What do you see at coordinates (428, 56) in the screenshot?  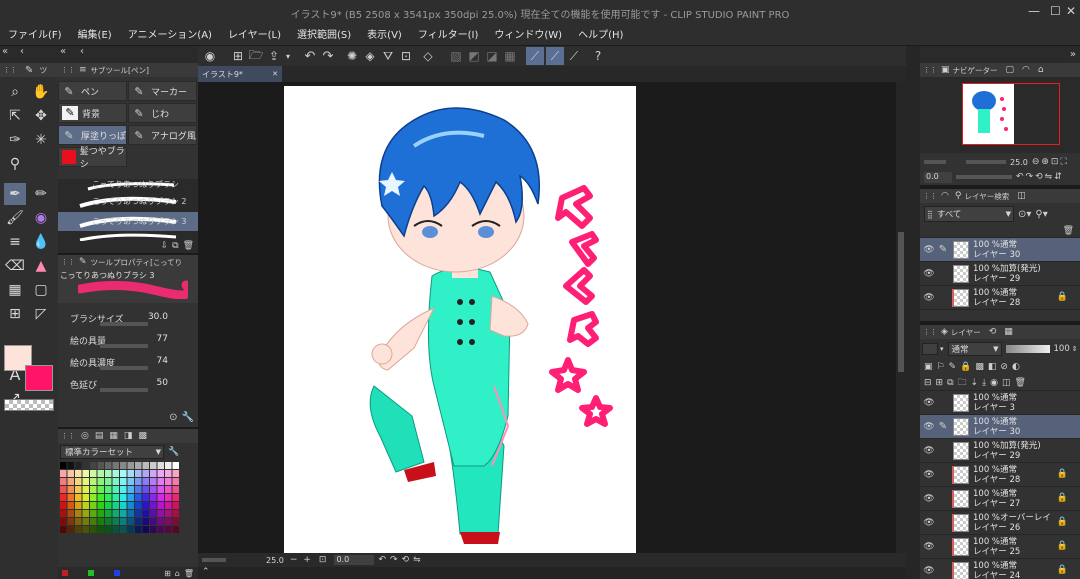 I see `snap-ruler-icon: ◇` at bounding box center [428, 56].